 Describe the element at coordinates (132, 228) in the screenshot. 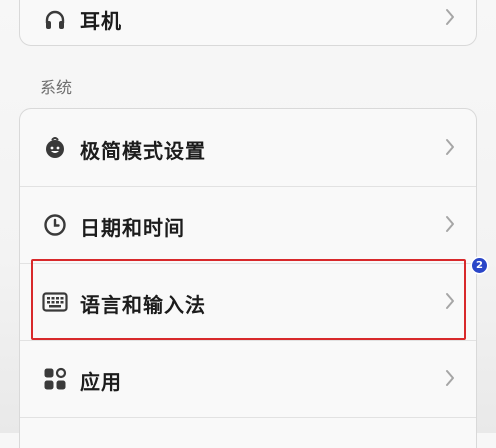

I see `date-time-label: 日期和时间` at that location.